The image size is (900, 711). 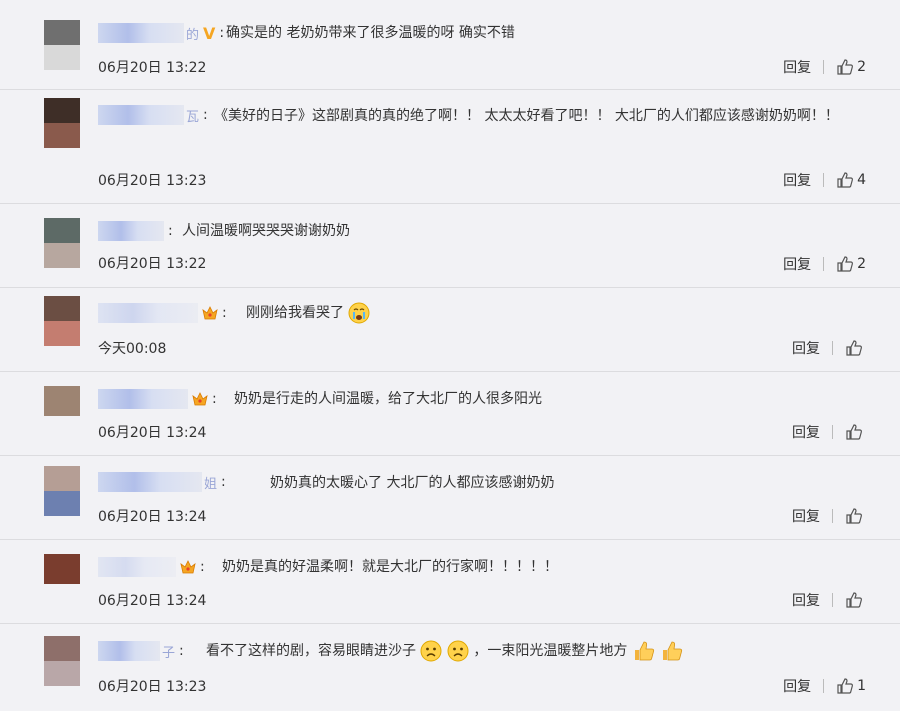 What do you see at coordinates (450, 414) in the screenshot?
I see `comment-item: : 奶奶是行走的人间温暖，给了大北厂的人很多阳光 06月20日 13:24 回复` at bounding box center [450, 414].